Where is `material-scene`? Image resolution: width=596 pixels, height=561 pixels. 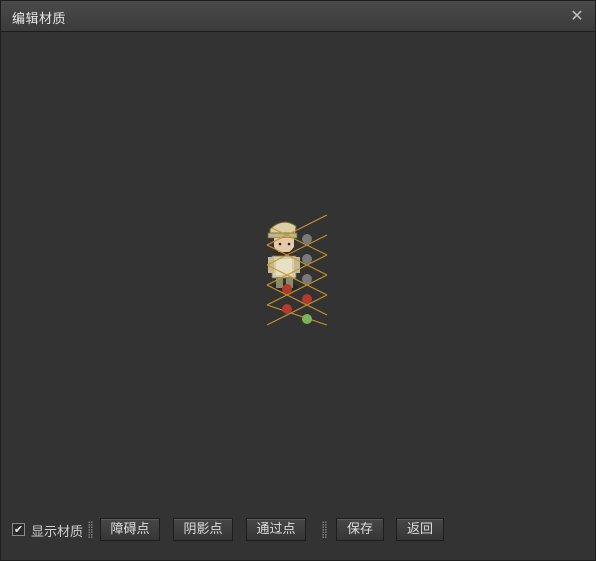
material-scene is located at coordinates (297, 270).